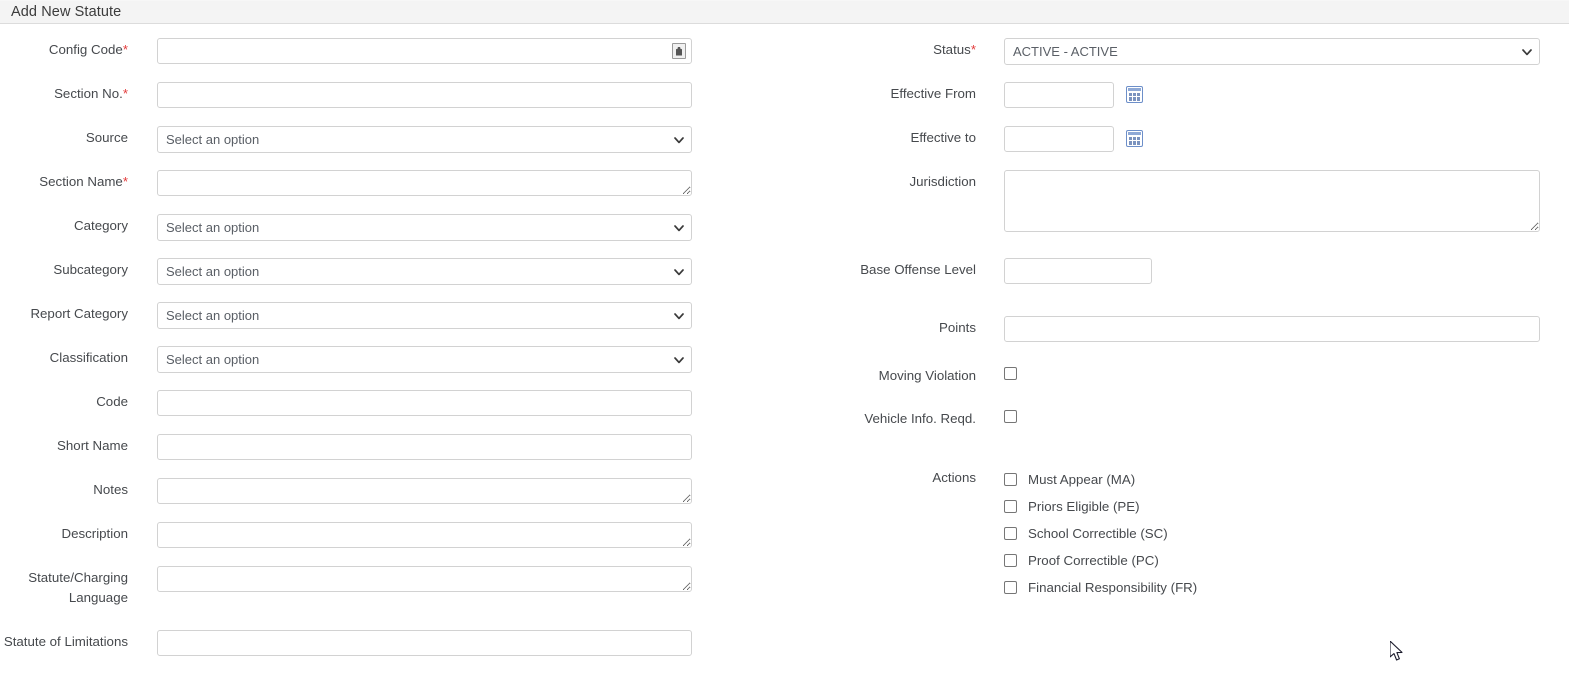  I want to click on config-code-control, so click(424, 51).